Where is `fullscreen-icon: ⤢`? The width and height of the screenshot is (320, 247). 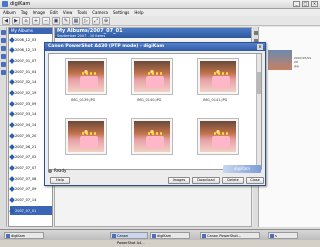
fullscreen-icon: ⤢ is located at coordinates (96, 20).